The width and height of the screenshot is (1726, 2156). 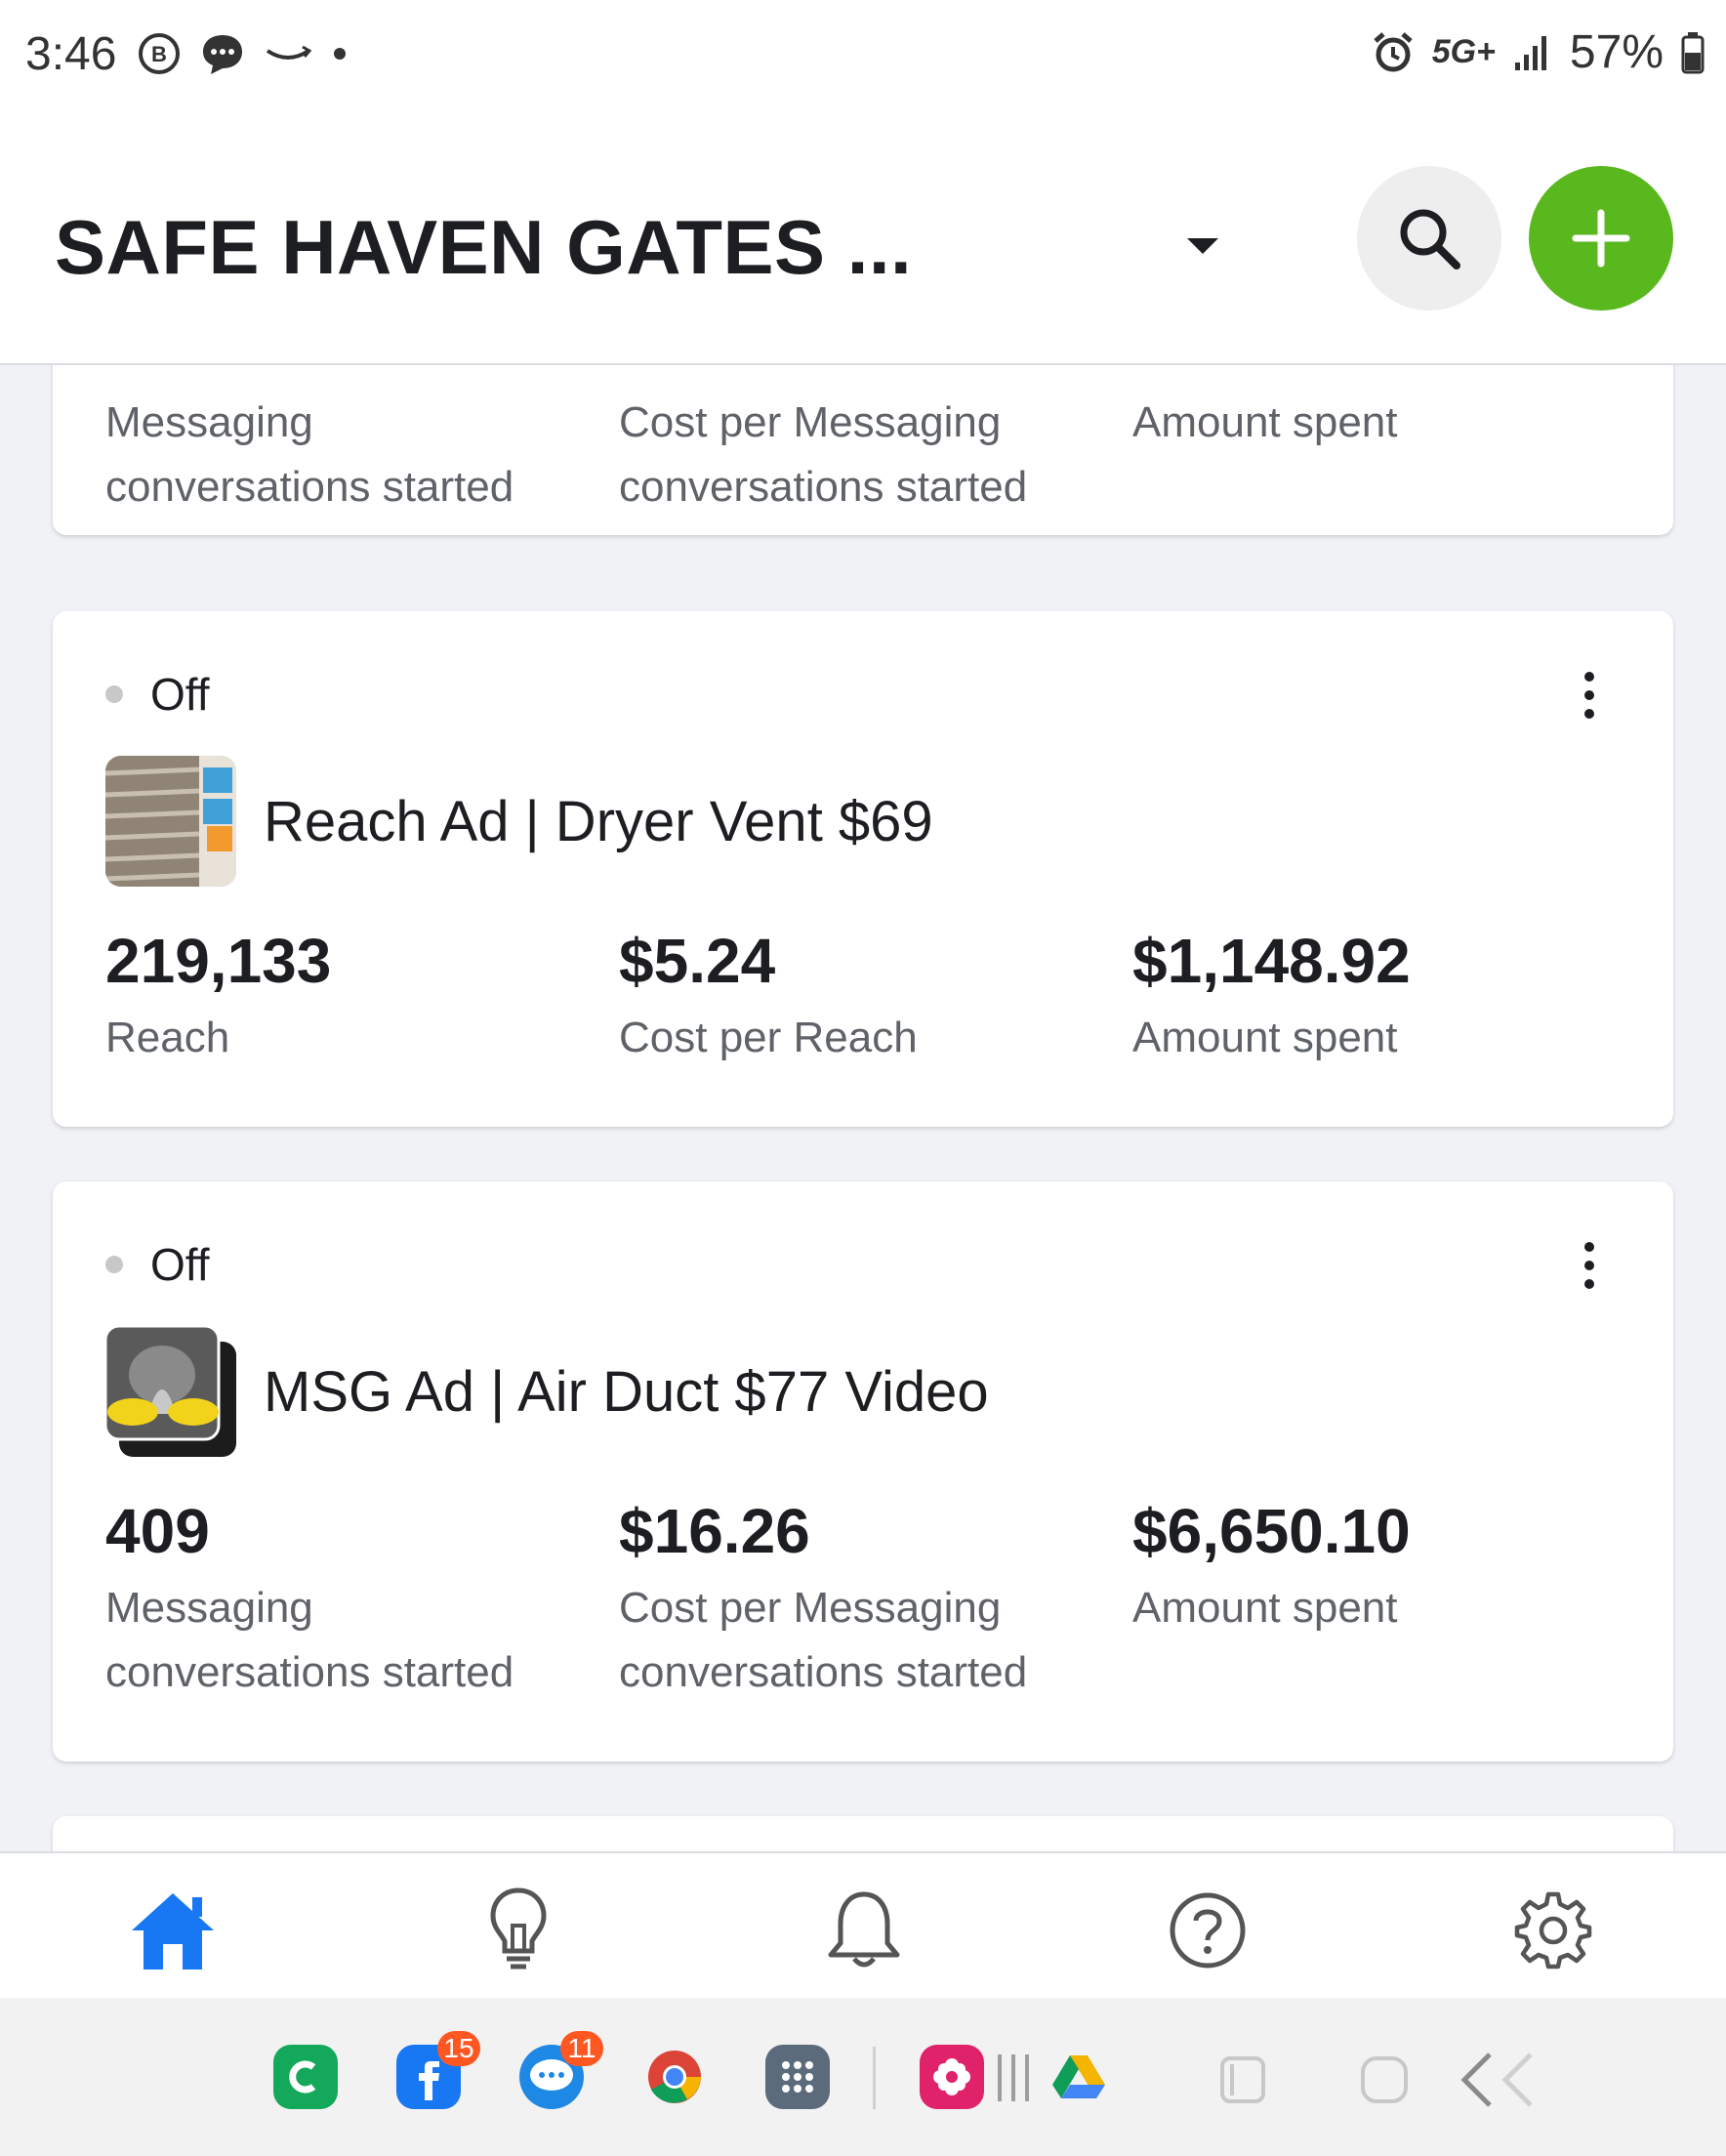 I want to click on system-status: 5G+ 57%, so click(x=1538, y=52).